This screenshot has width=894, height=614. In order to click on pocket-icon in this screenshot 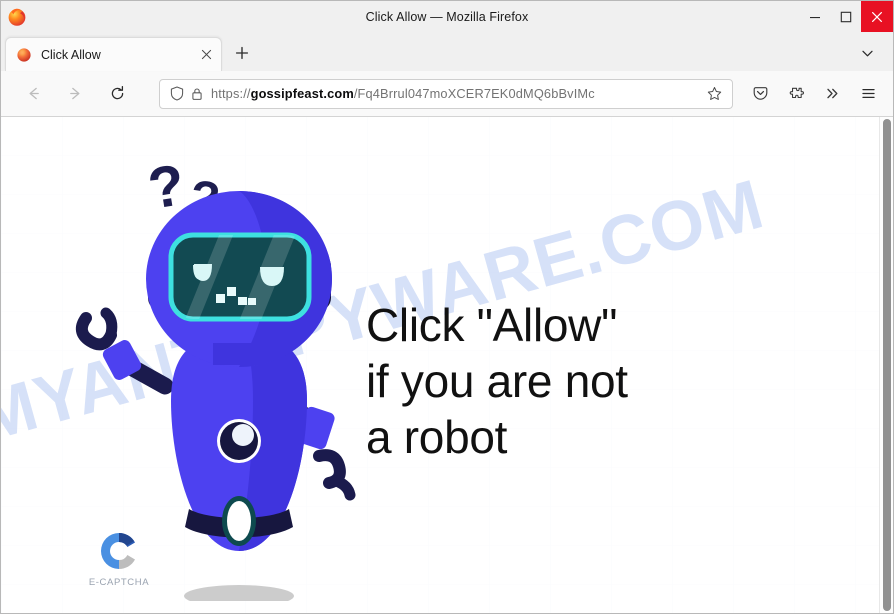, I will do `click(760, 94)`.